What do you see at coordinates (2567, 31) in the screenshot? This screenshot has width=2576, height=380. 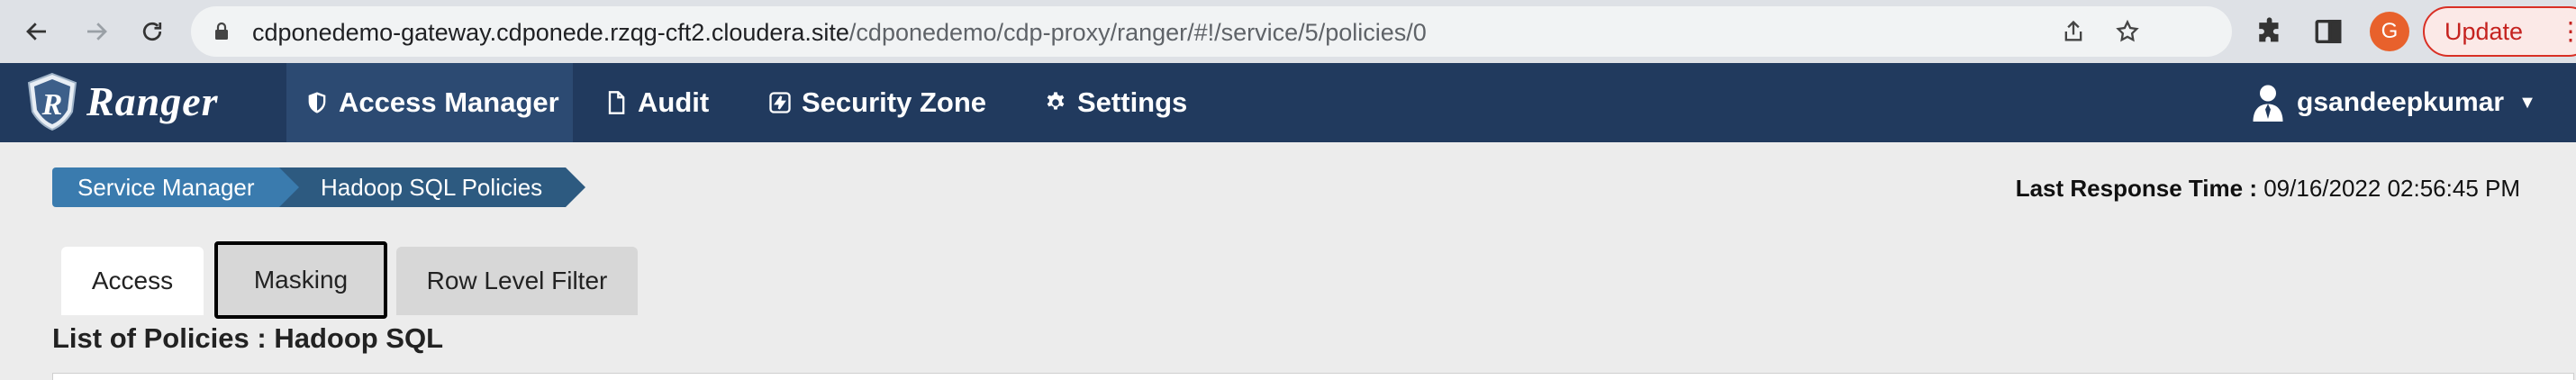 I see `menu-dots-icon: ⋮` at bounding box center [2567, 31].